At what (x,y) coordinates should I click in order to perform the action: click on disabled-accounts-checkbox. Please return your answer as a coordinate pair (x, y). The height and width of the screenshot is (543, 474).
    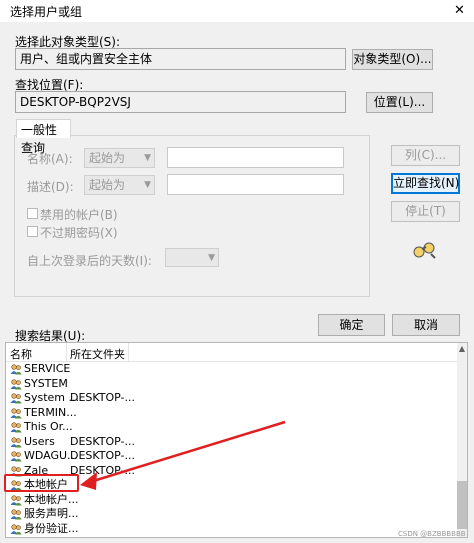
    Looking at the image, I should click on (32, 213).